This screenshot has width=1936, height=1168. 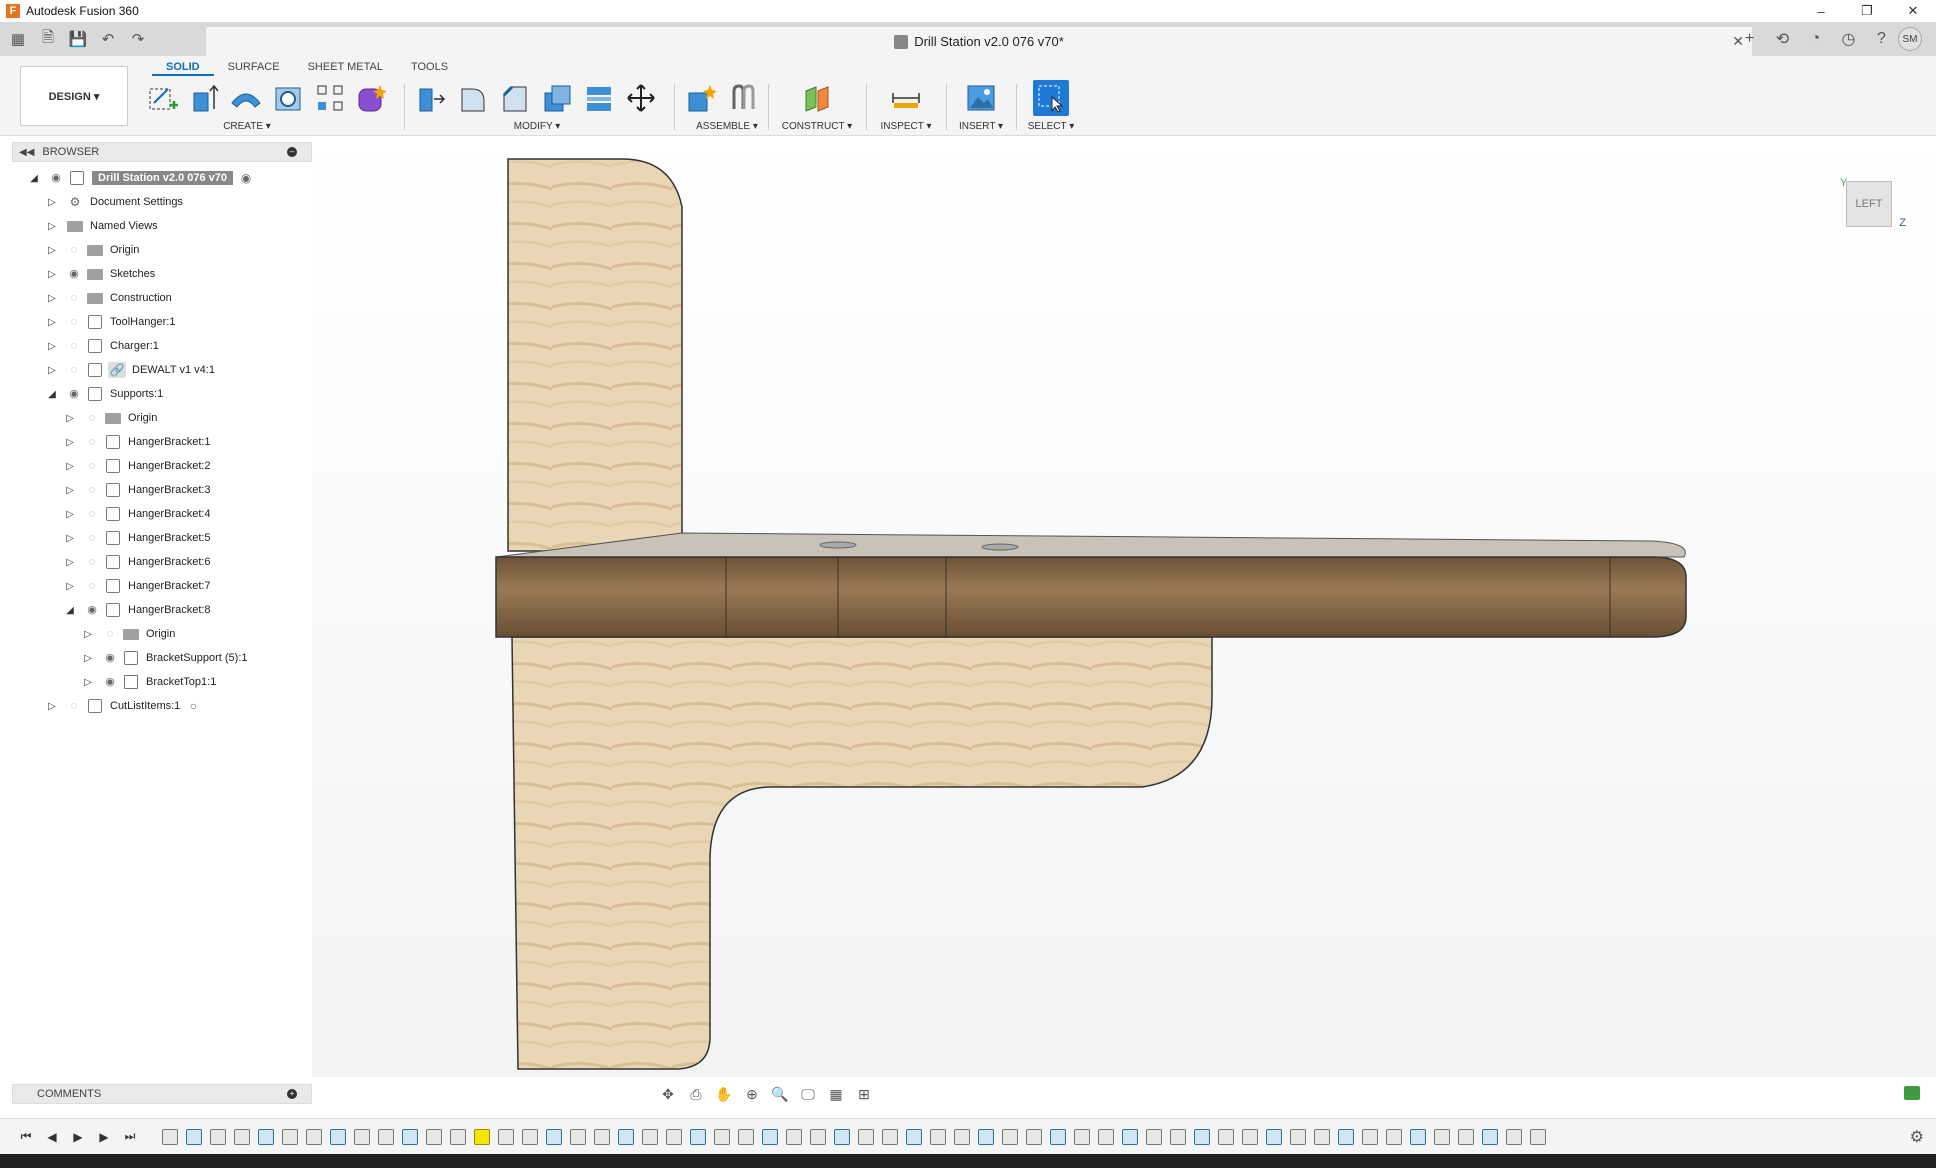 I want to click on expand-triangle-icon: ◢, so click(x=70, y=610).